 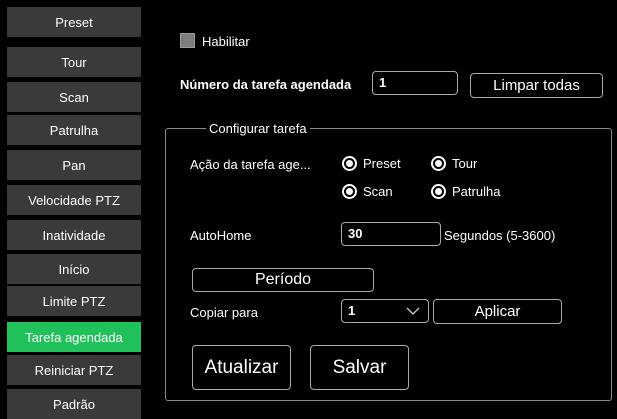 What do you see at coordinates (352, 310) in the screenshot?
I see `copy-to-value: 1` at bounding box center [352, 310].